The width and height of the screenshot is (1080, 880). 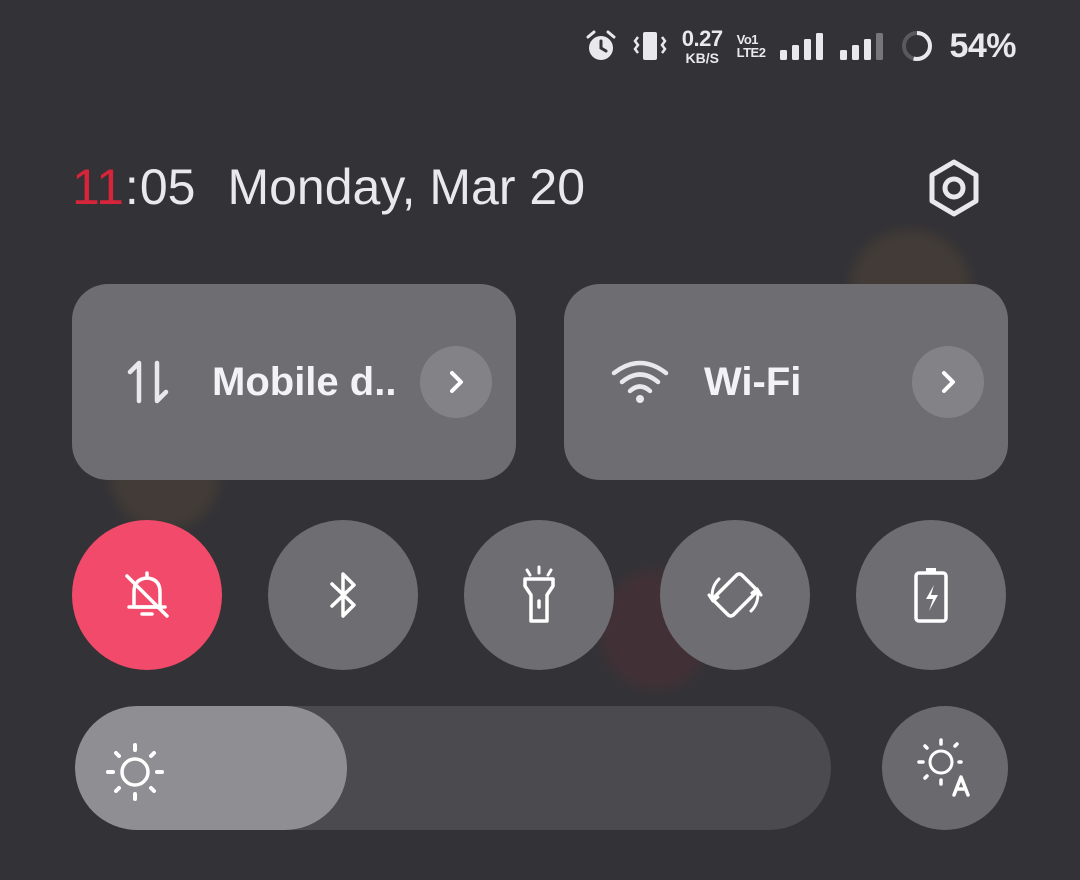 I want to click on bluetooth-toggle, so click(x=343, y=595).